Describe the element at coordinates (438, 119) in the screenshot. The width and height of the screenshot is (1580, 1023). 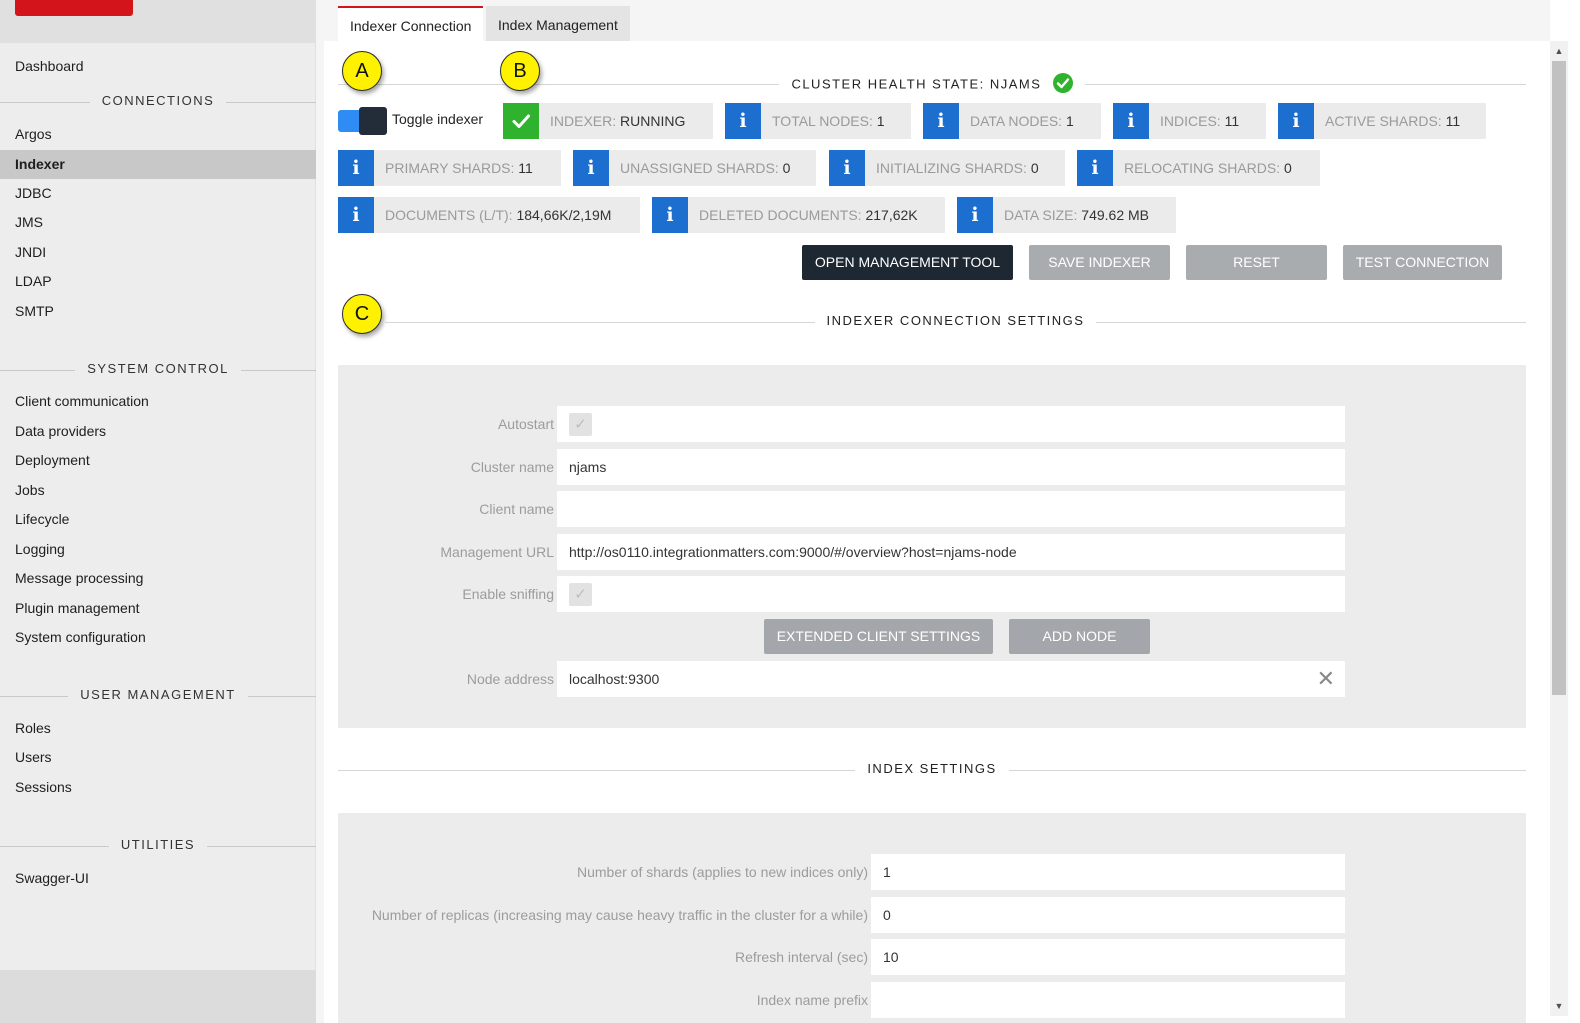
I see `toggle-indexer-label: Toggle indexer` at that location.